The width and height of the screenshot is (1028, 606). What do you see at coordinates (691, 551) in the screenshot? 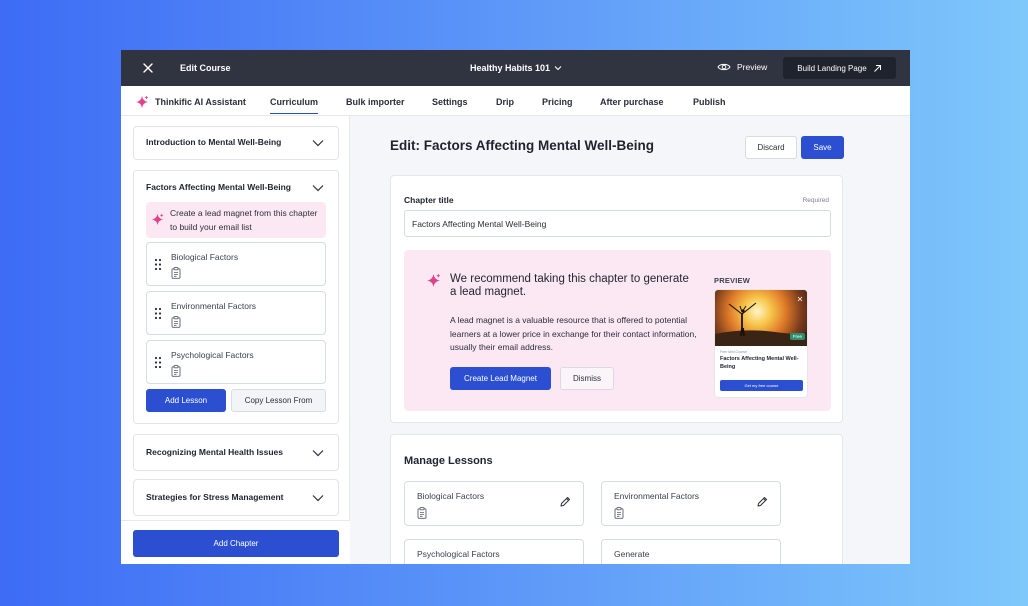
I see `lesson-tile: Generate` at bounding box center [691, 551].